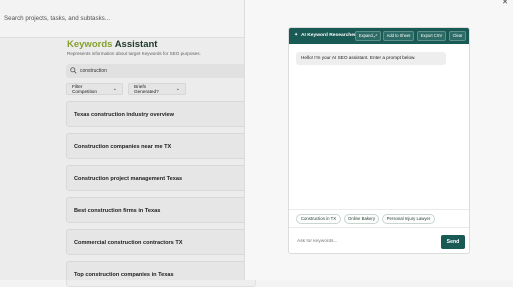  I want to click on chat-input, so click(364, 241).